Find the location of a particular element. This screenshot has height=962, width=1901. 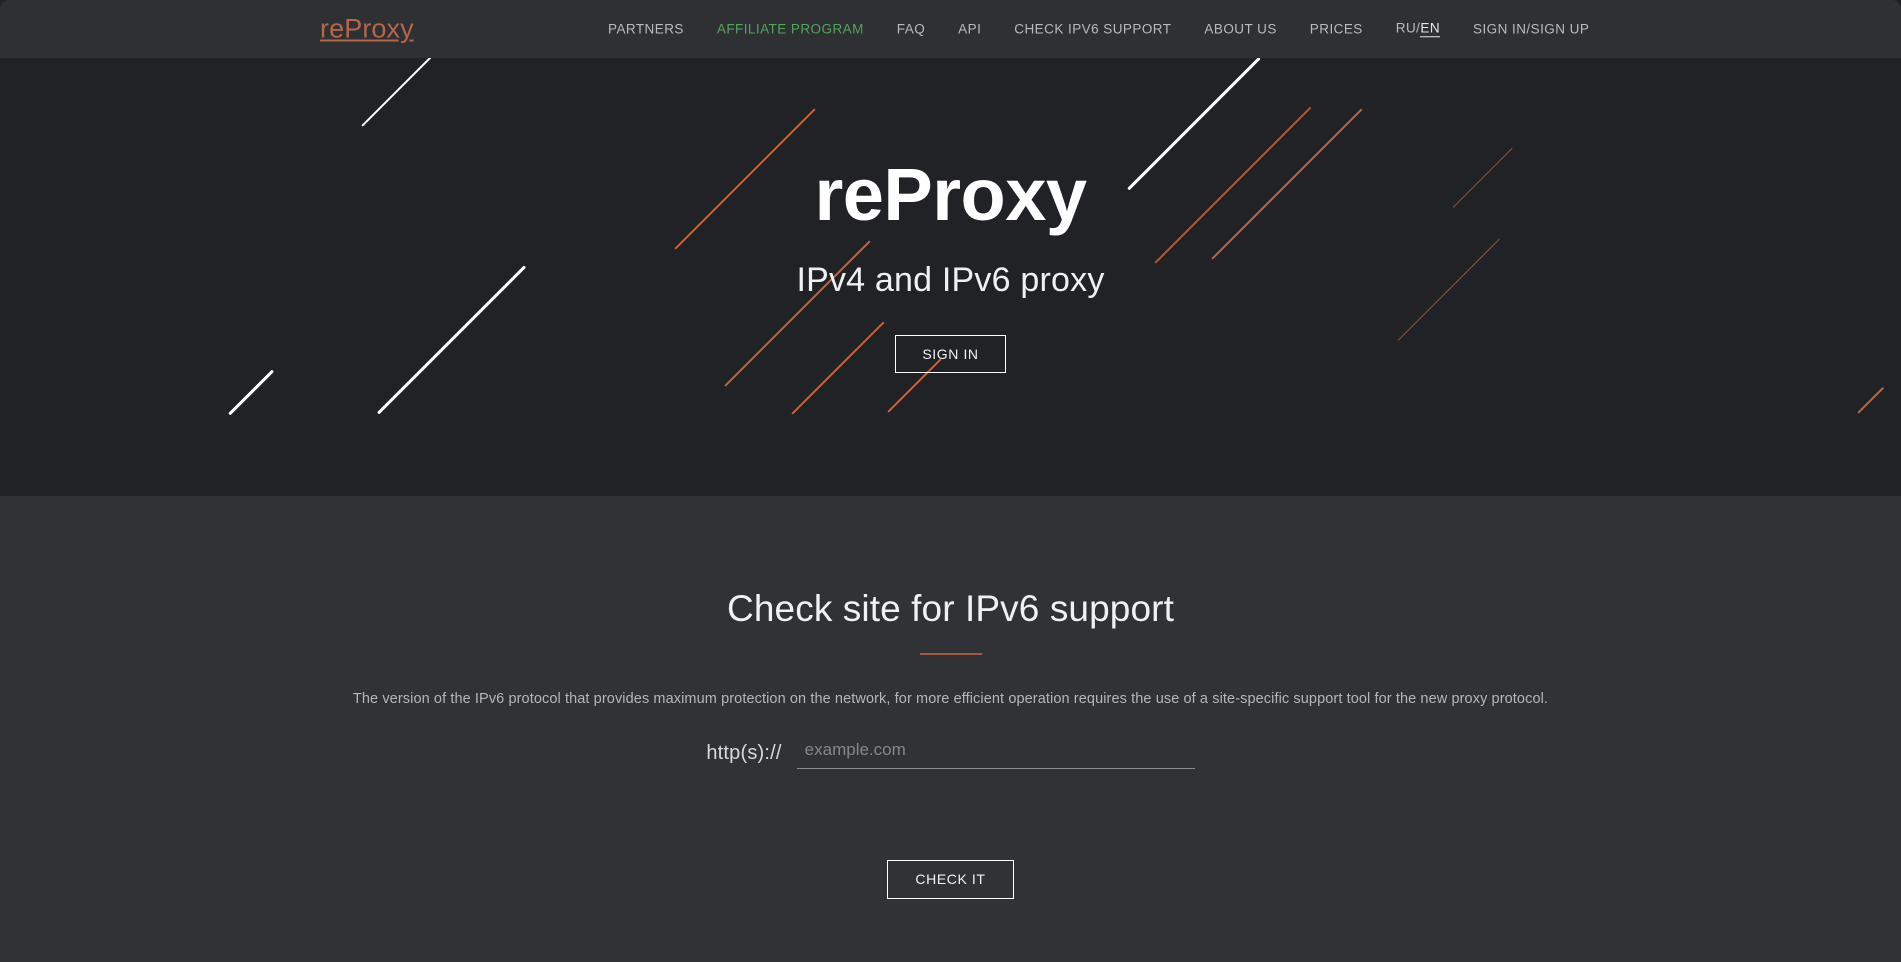

site-logo: reProxy is located at coordinates (367, 29).